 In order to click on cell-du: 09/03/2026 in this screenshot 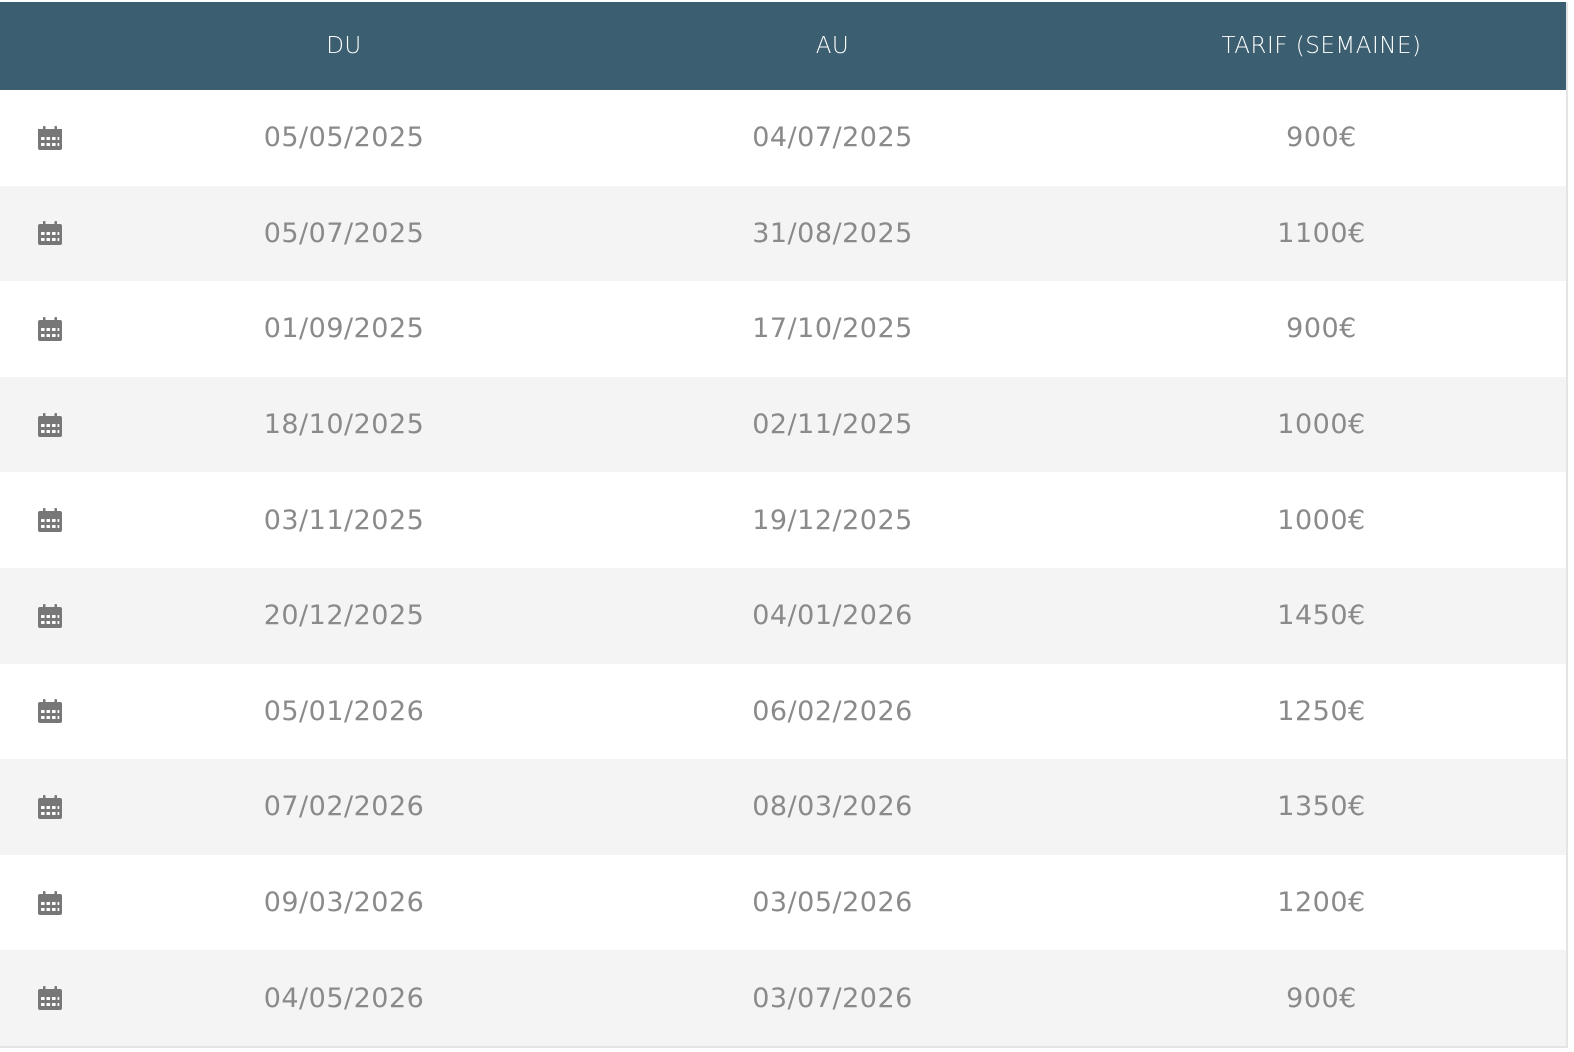, I will do `click(344, 903)`.